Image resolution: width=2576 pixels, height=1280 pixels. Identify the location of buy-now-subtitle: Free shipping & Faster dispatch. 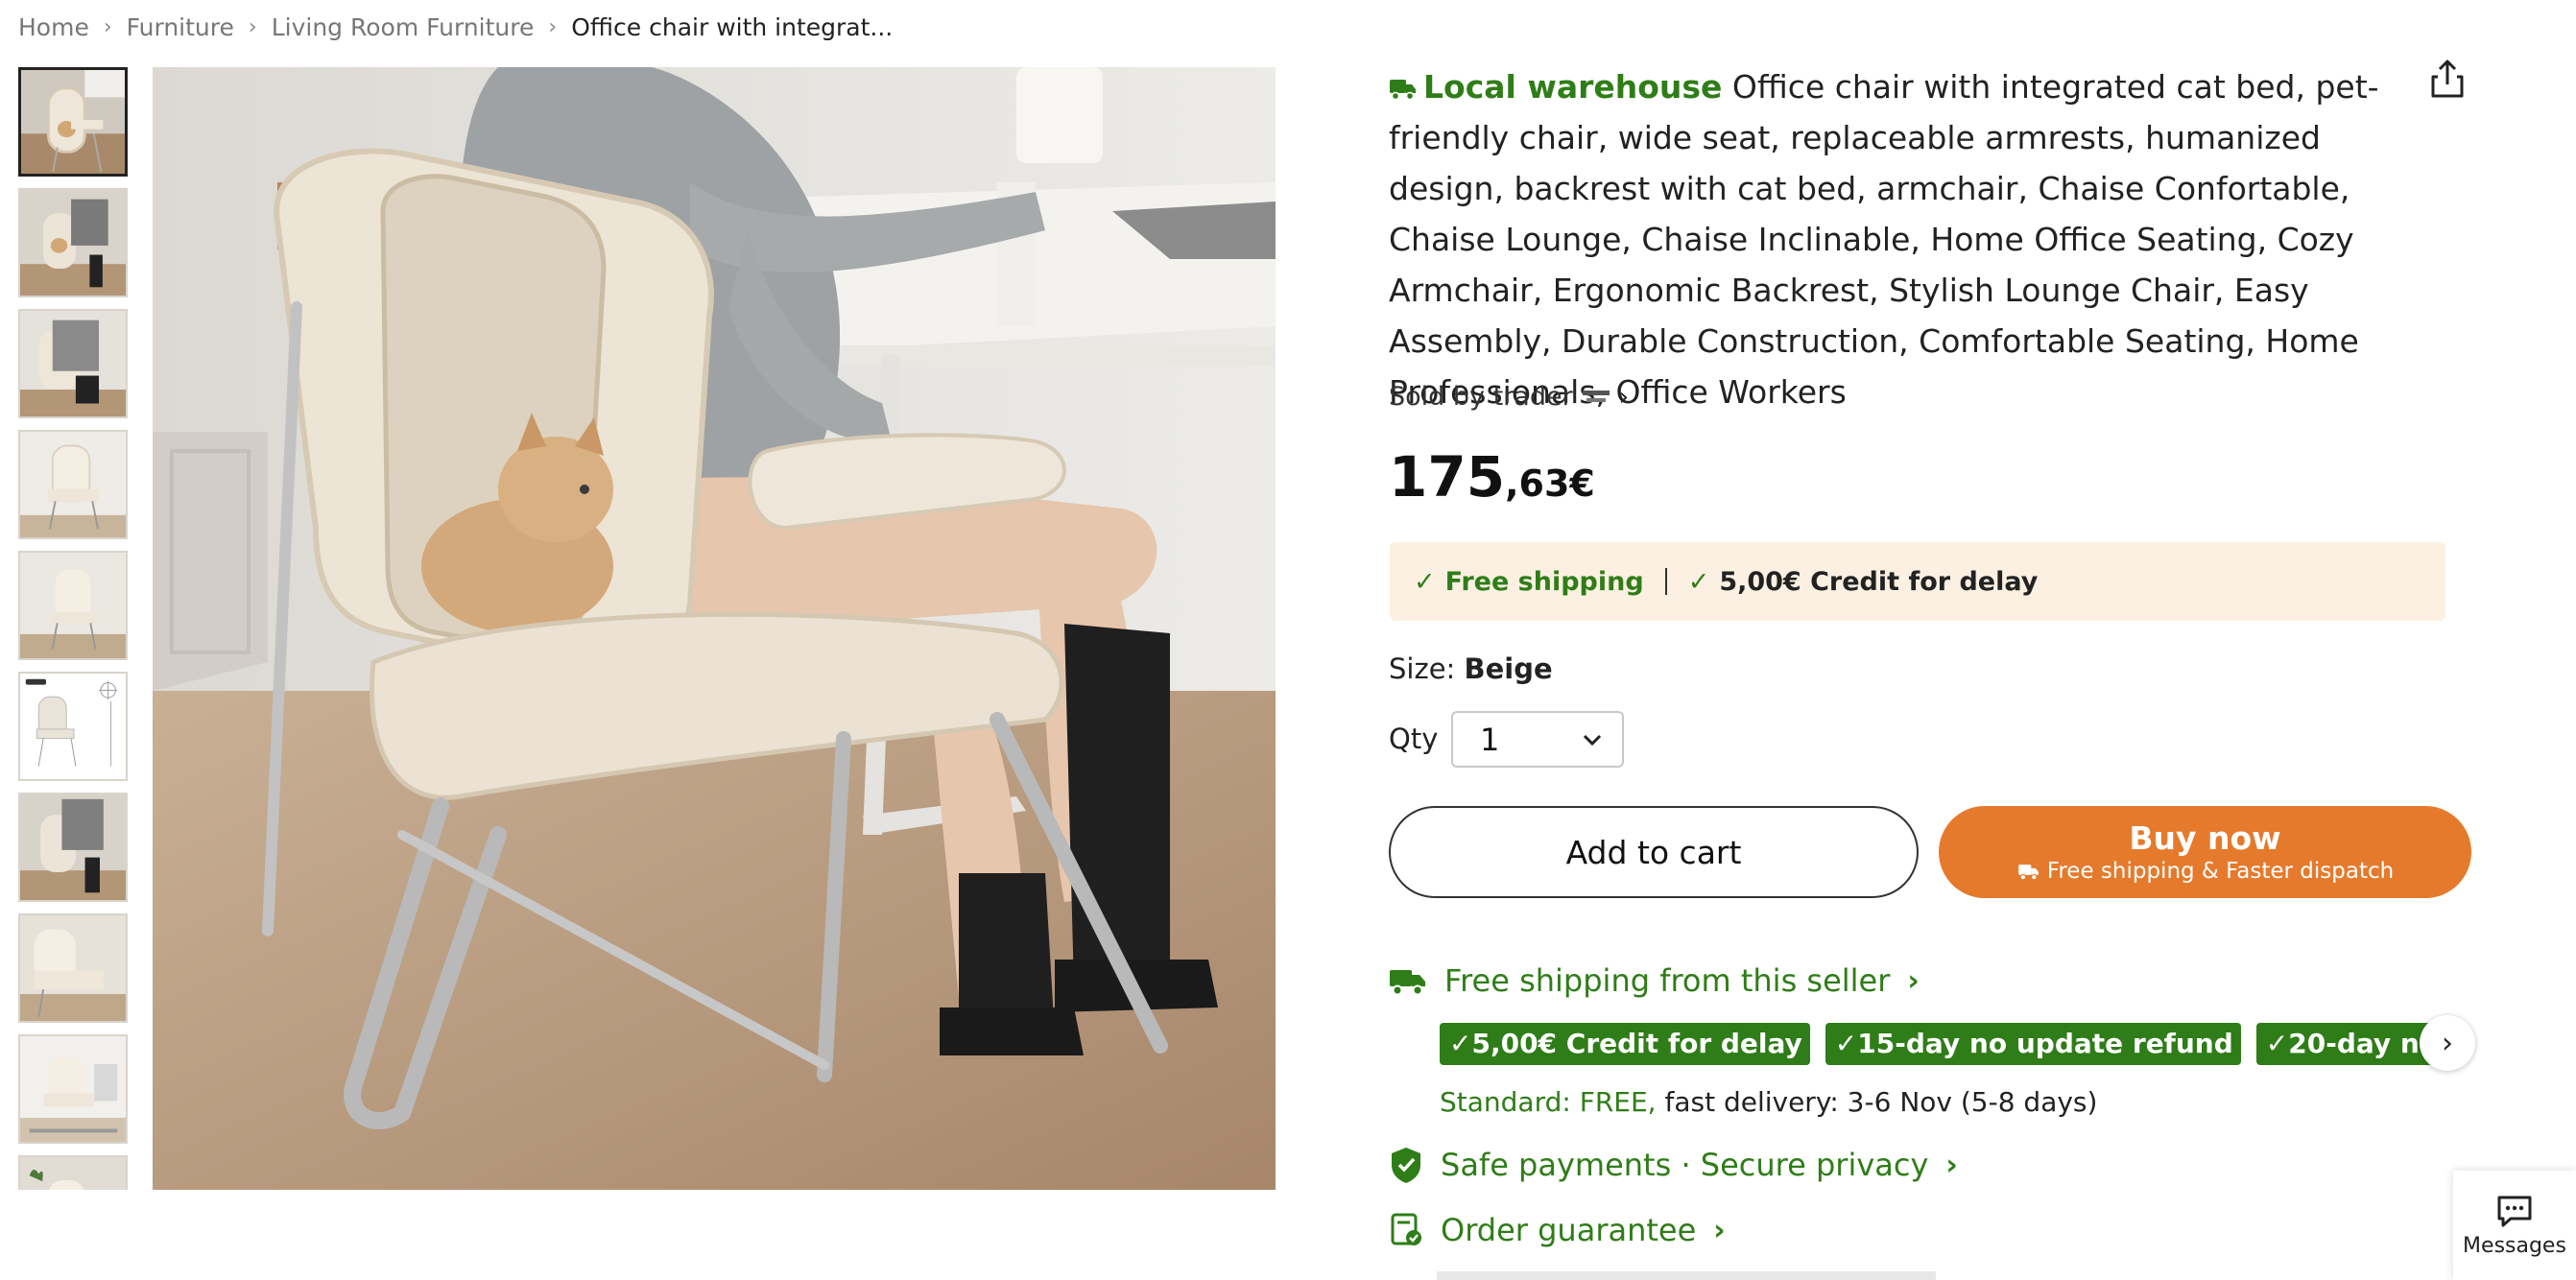
(2205, 871).